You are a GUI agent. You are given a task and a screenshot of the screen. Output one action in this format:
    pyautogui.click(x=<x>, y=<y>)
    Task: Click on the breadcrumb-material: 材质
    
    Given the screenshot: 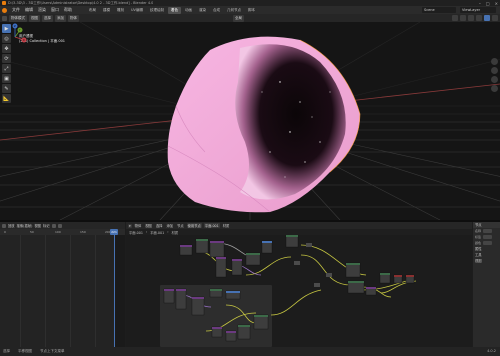 What is the action you would take?
    pyautogui.click(x=175, y=232)
    